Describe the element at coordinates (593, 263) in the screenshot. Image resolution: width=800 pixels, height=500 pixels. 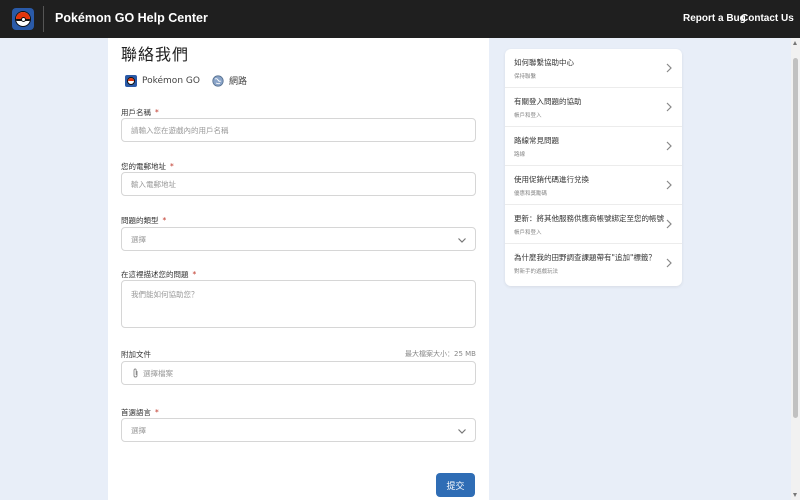
I see `article-item: 為什麼我的田野調查課題帶有"追加"標籤？ 對新手的遊戲玩法` at that location.